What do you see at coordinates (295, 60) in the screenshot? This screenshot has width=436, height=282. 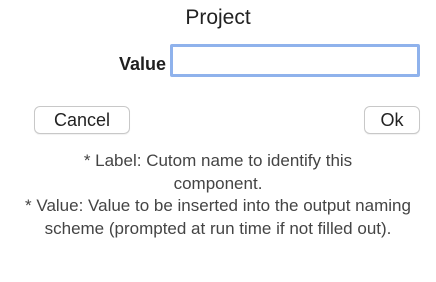 I see `value-input` at bounding box center [295, 60].